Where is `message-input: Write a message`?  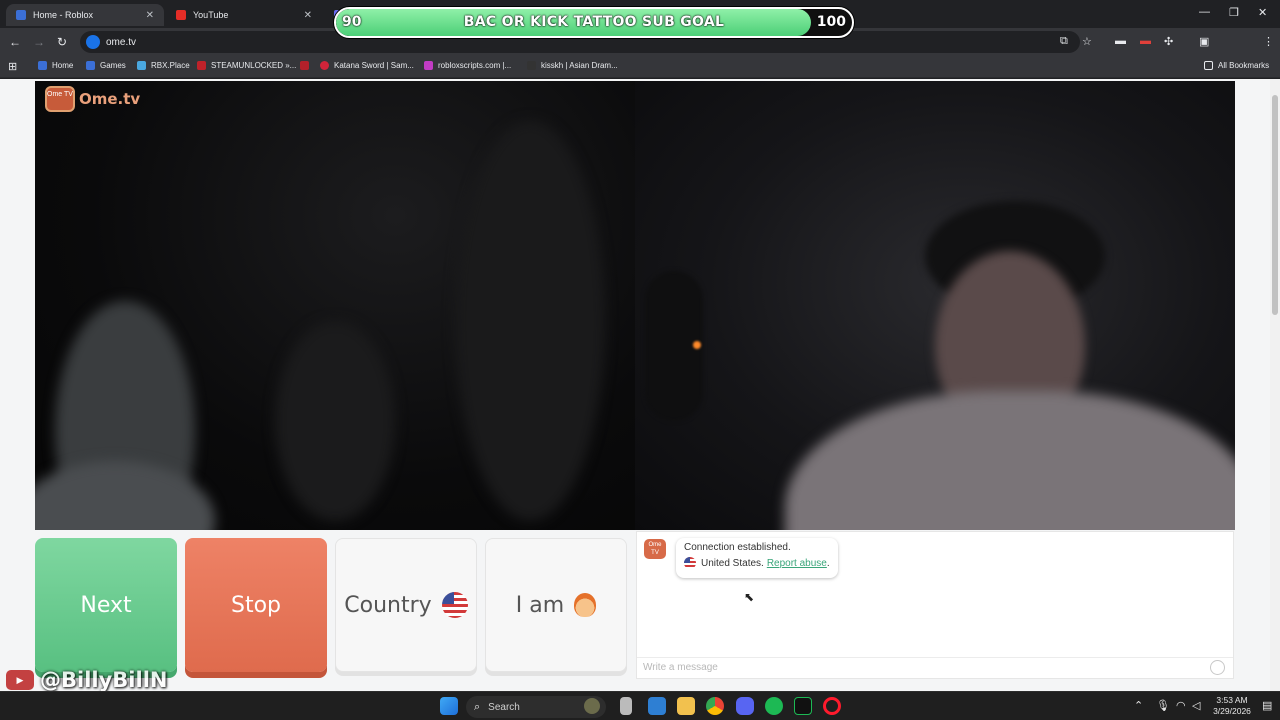 message-input: Write a message is located at coordinates (935, 667).